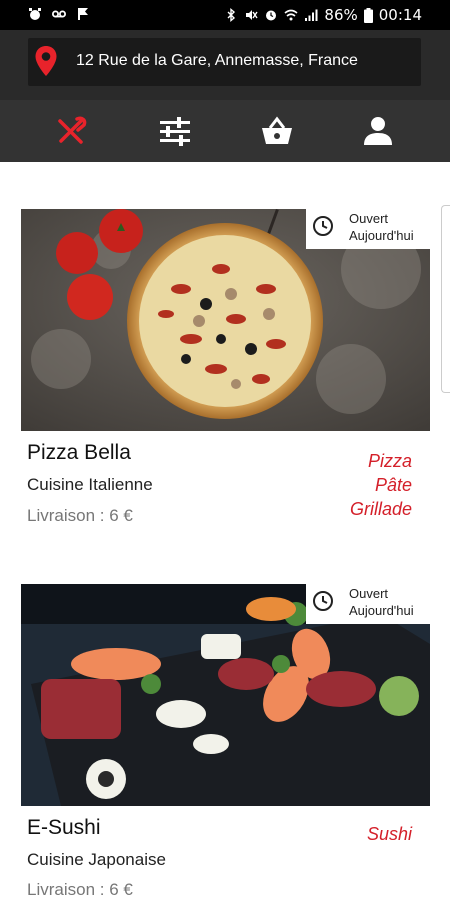  I want to click on tab-filters, so click(175, 131).